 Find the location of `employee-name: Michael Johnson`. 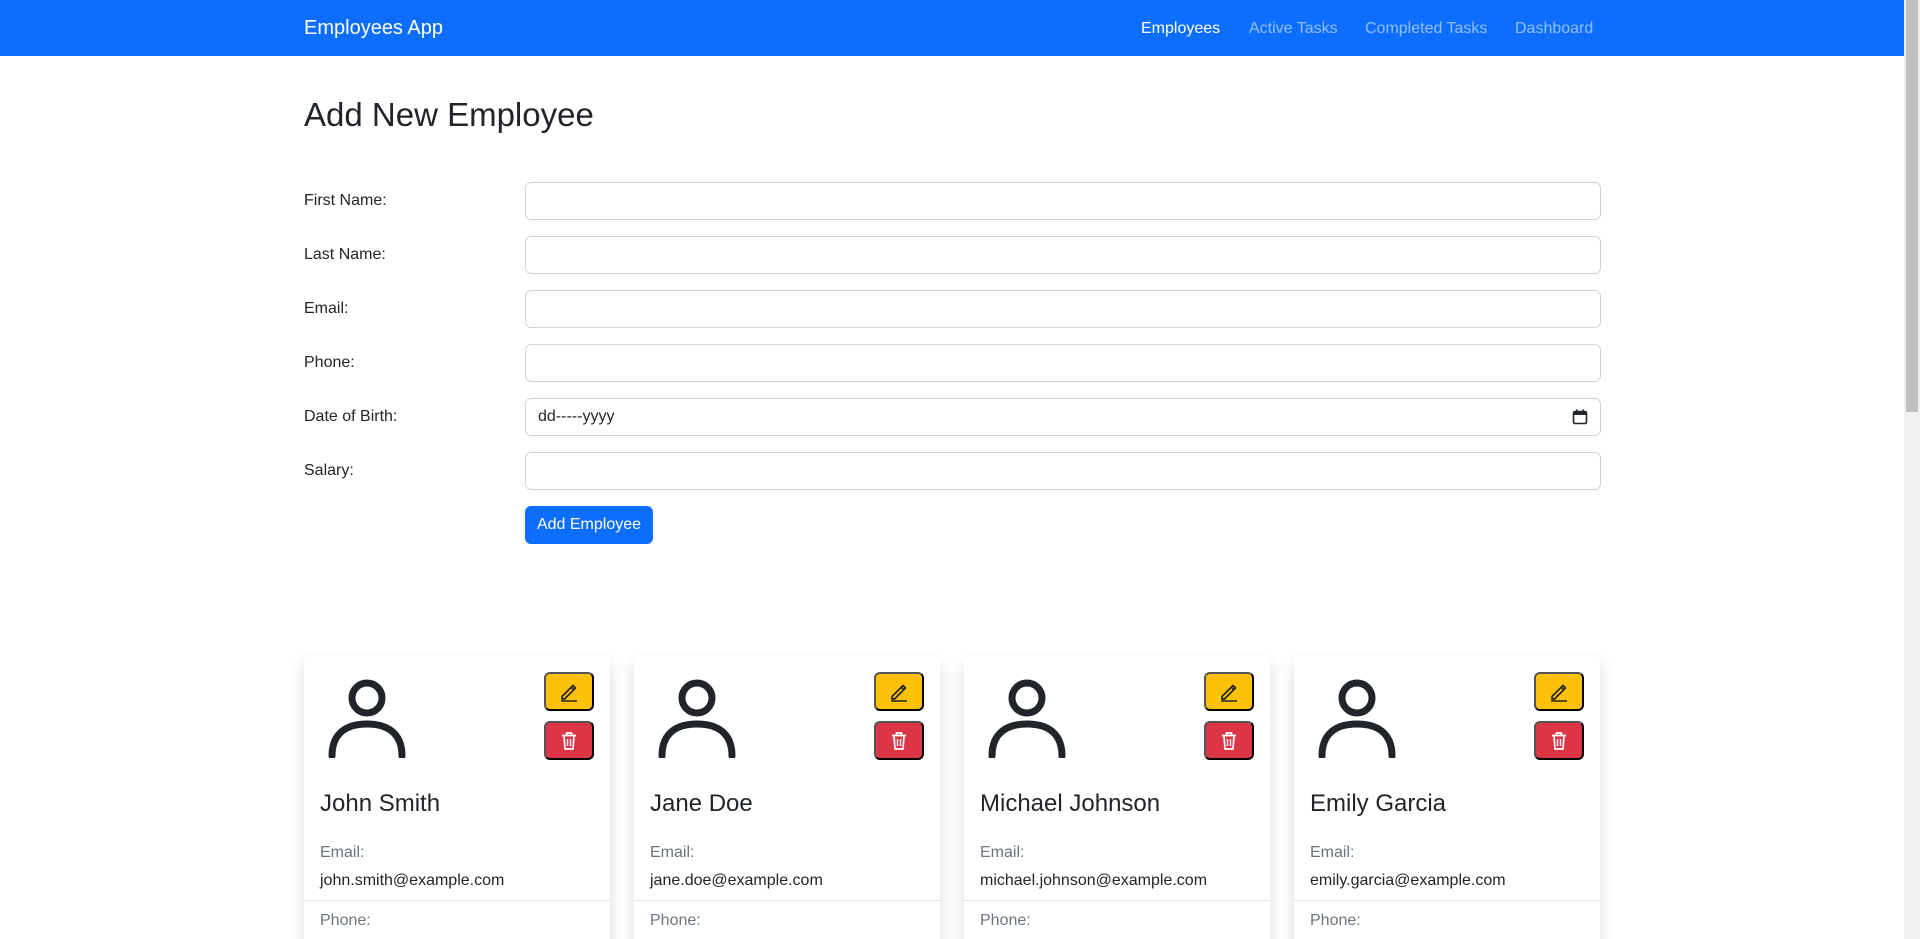

employee-name: Michael Johnson is located at coordinates (1070, 803).